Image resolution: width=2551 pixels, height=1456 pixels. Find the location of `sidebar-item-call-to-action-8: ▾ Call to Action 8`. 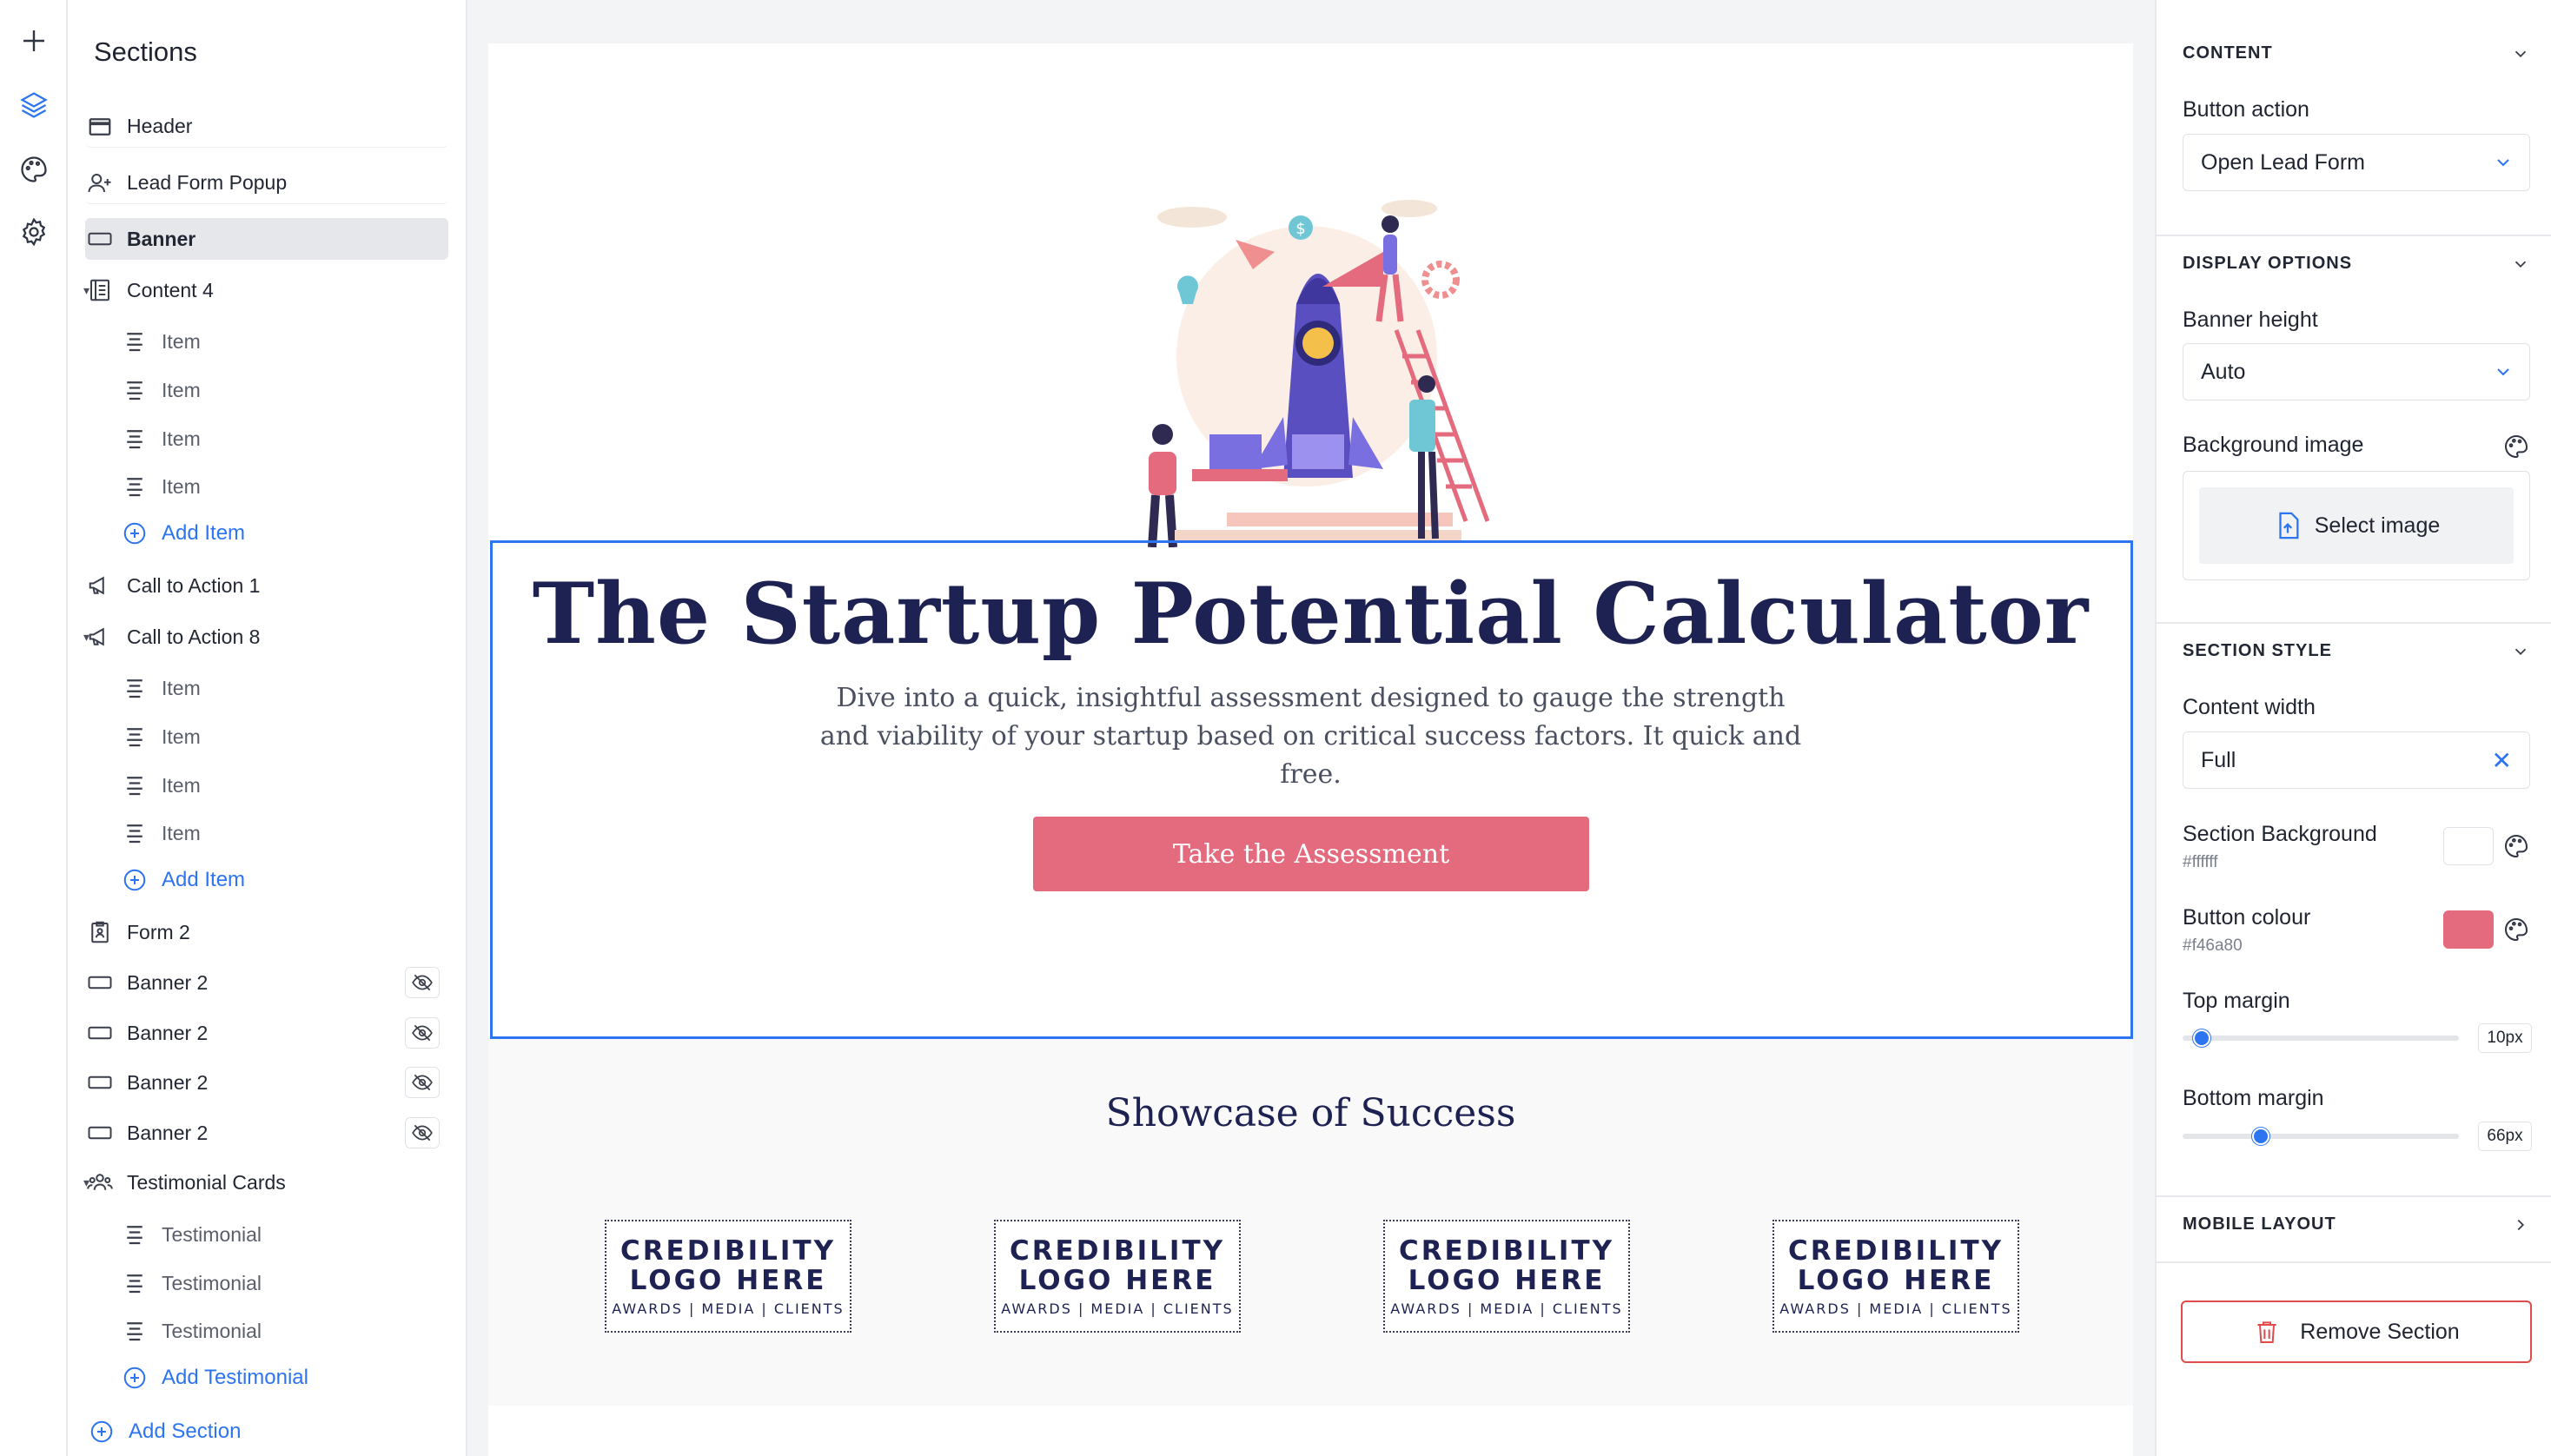

sidebar-item-call-to-action-8: ▾ Call to Action 8 is located at coordinates (265, 637).